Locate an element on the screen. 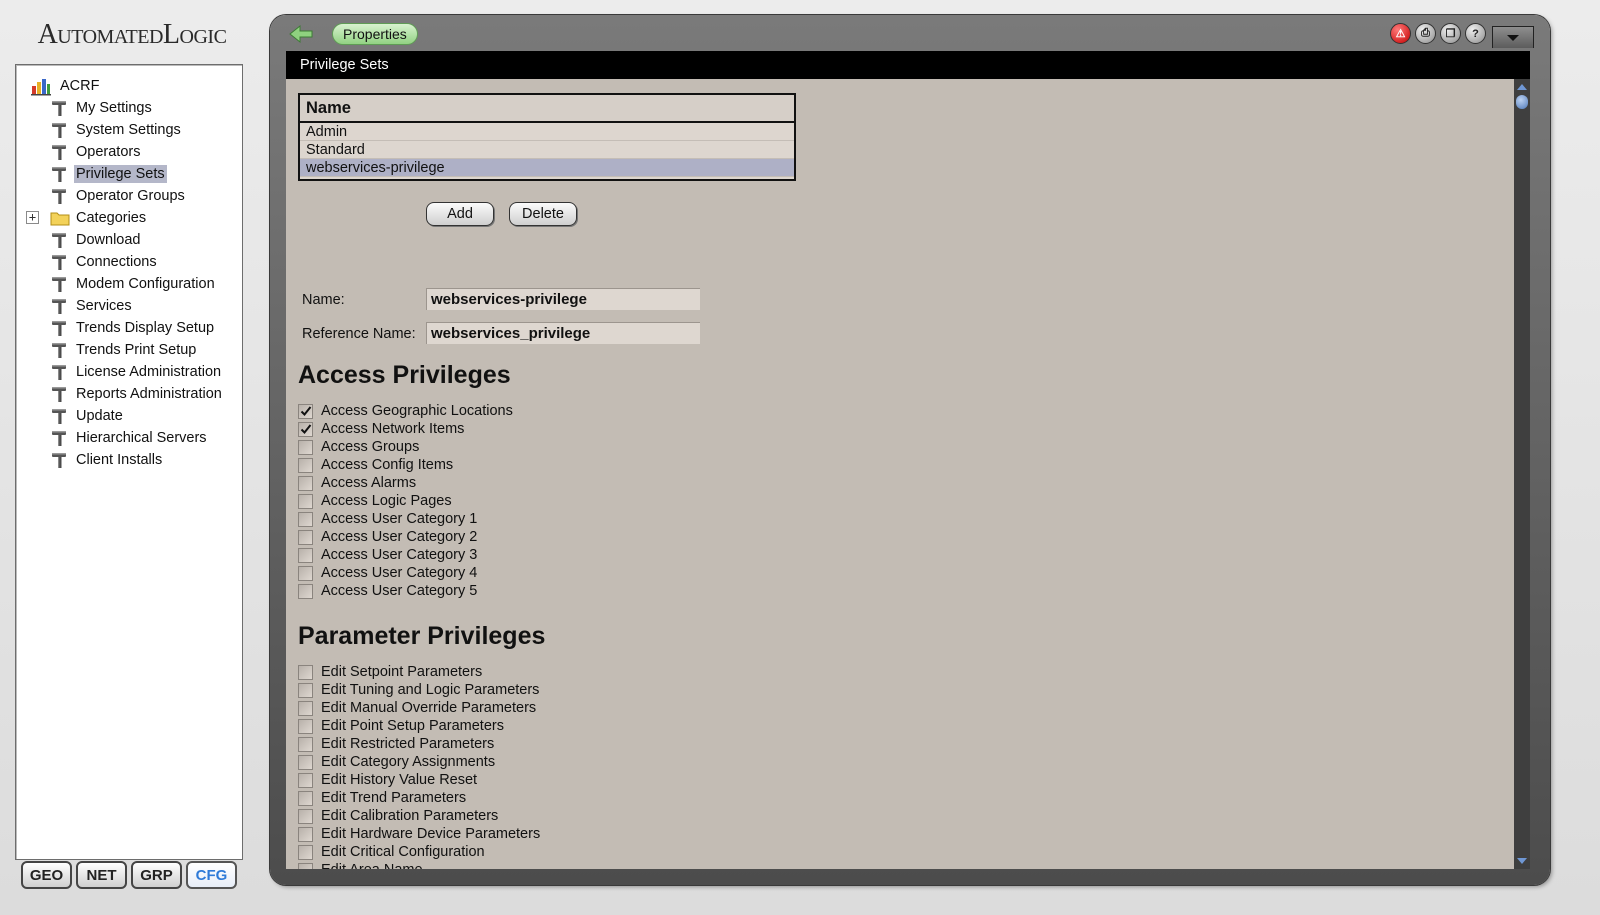 This screenshot has width=1600, height=915. tree-item-label: My Settings is located at coordinates (114, 108).